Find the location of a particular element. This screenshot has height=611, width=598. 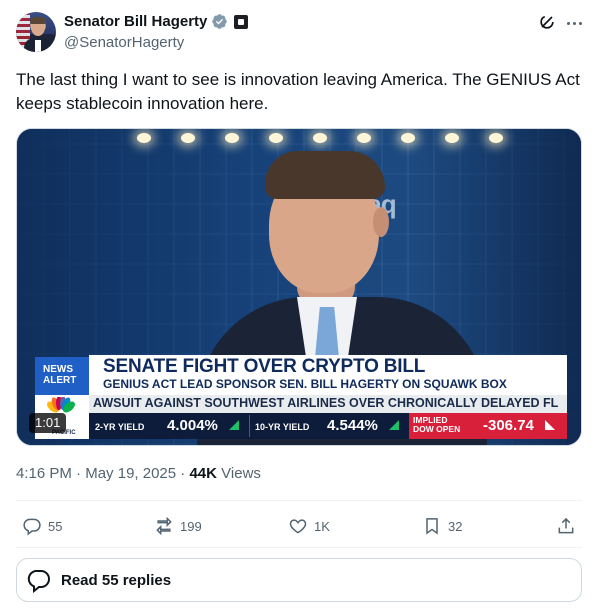

views-label: Views is located at coordinates (241, 473).